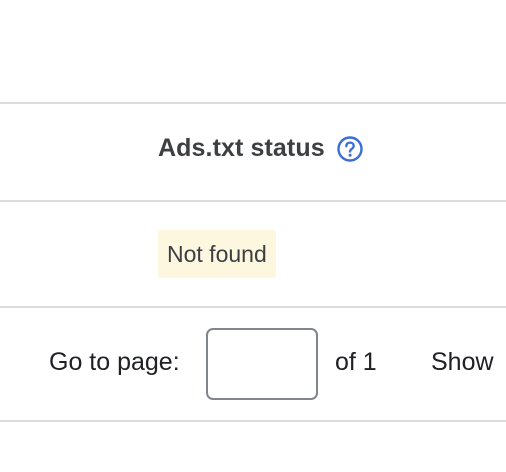  Describe the element at coordinates (217, 254) in the screenshot. I see `status-badge: Not found` at that location.